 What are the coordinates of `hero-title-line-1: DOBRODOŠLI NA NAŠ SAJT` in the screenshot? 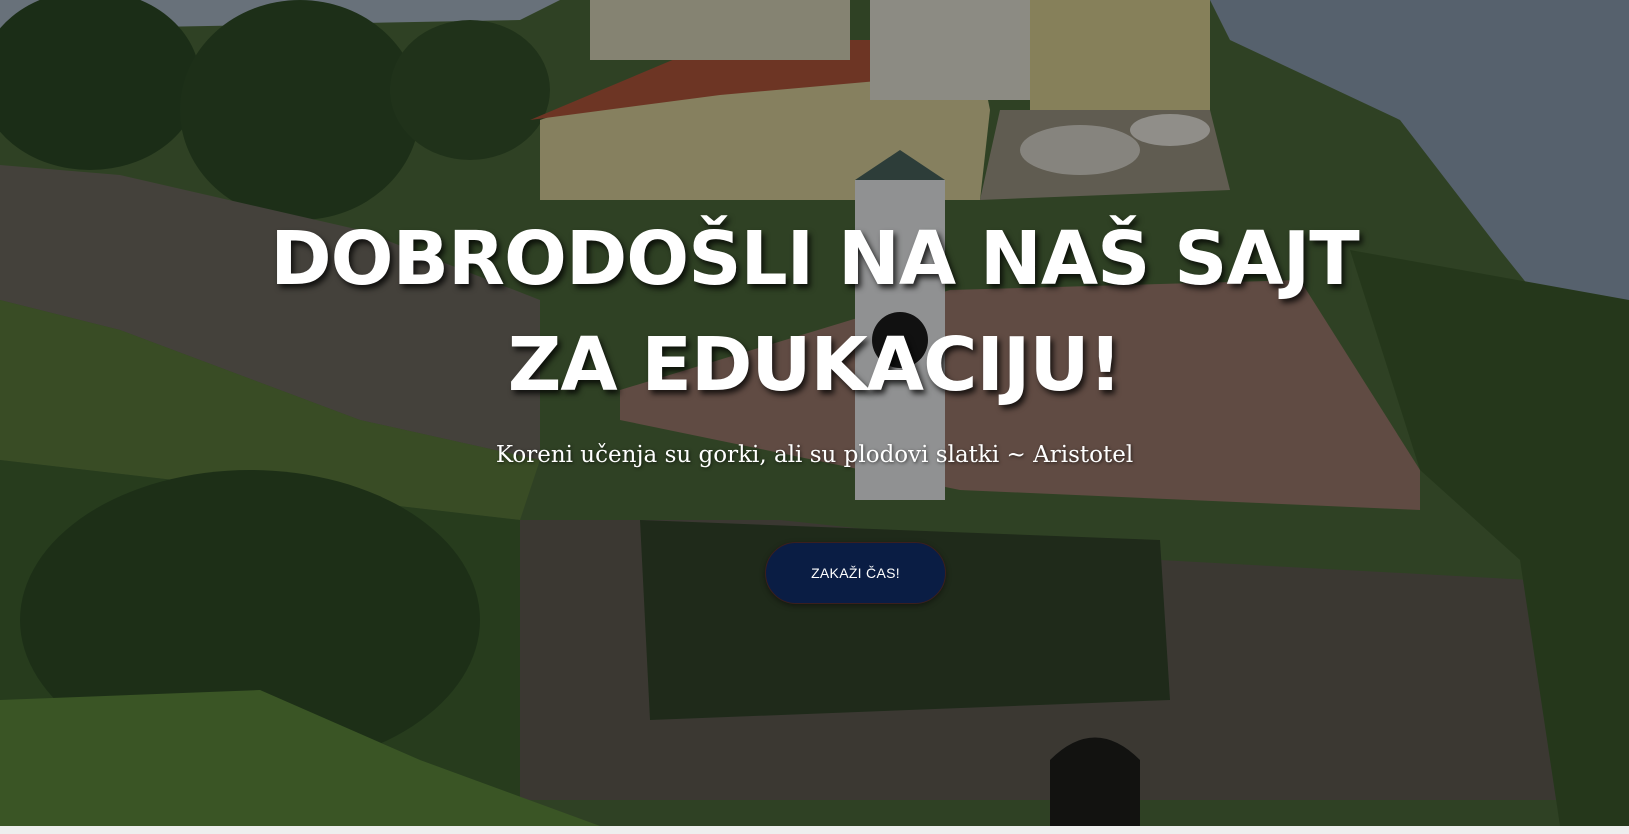 It's located at (815, 259).